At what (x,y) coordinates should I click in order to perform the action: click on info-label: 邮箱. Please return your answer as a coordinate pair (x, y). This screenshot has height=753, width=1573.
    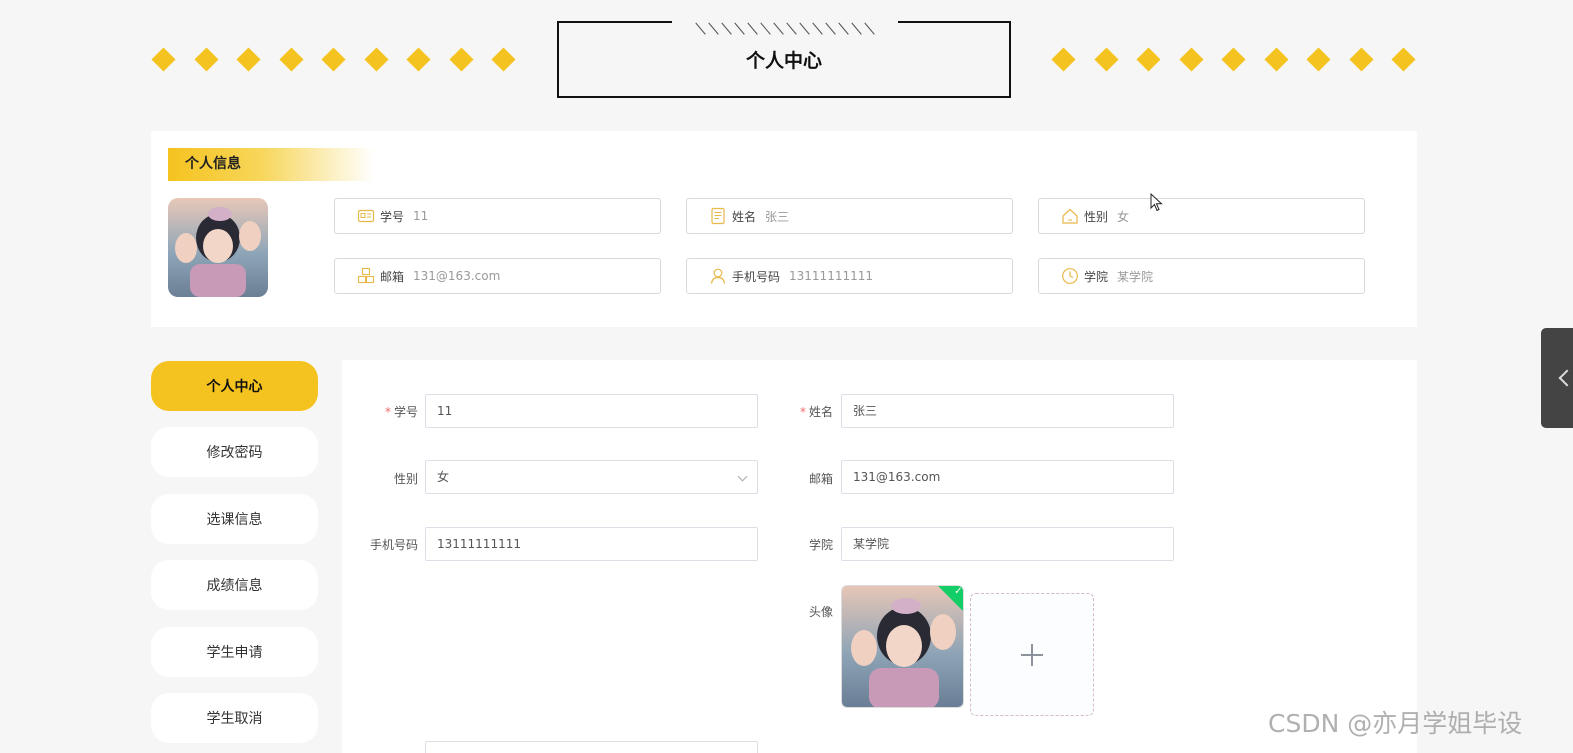
    Looking at the image, I should click on (392, 276).